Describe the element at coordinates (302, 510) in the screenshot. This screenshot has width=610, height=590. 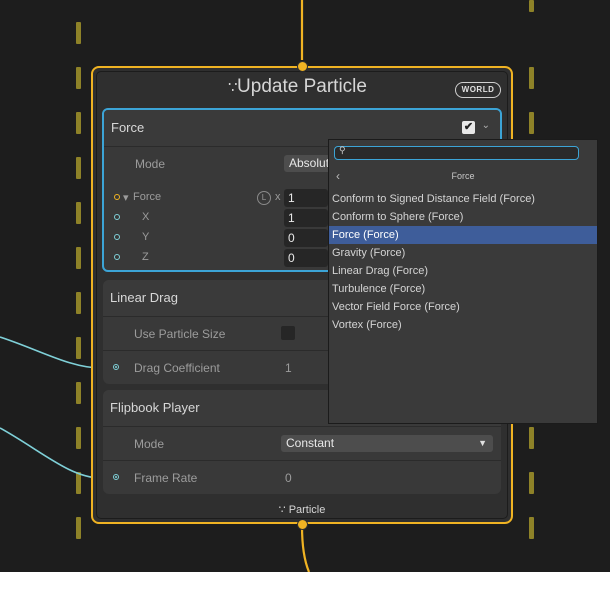
I see `node-footer: ∵ Particle` at that location.